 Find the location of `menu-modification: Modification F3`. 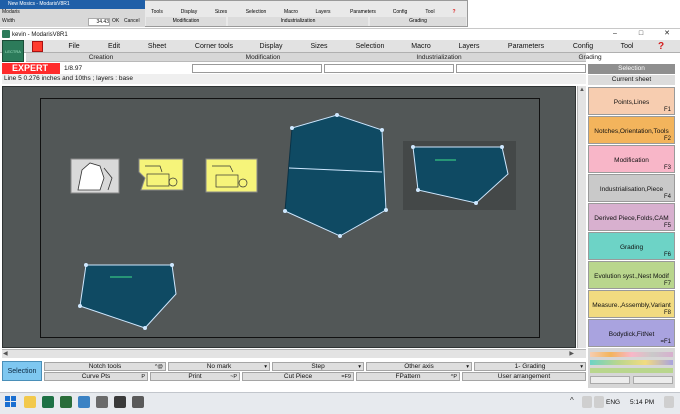

menu-modification: Modification F3 is located at coordinates (631, 159).